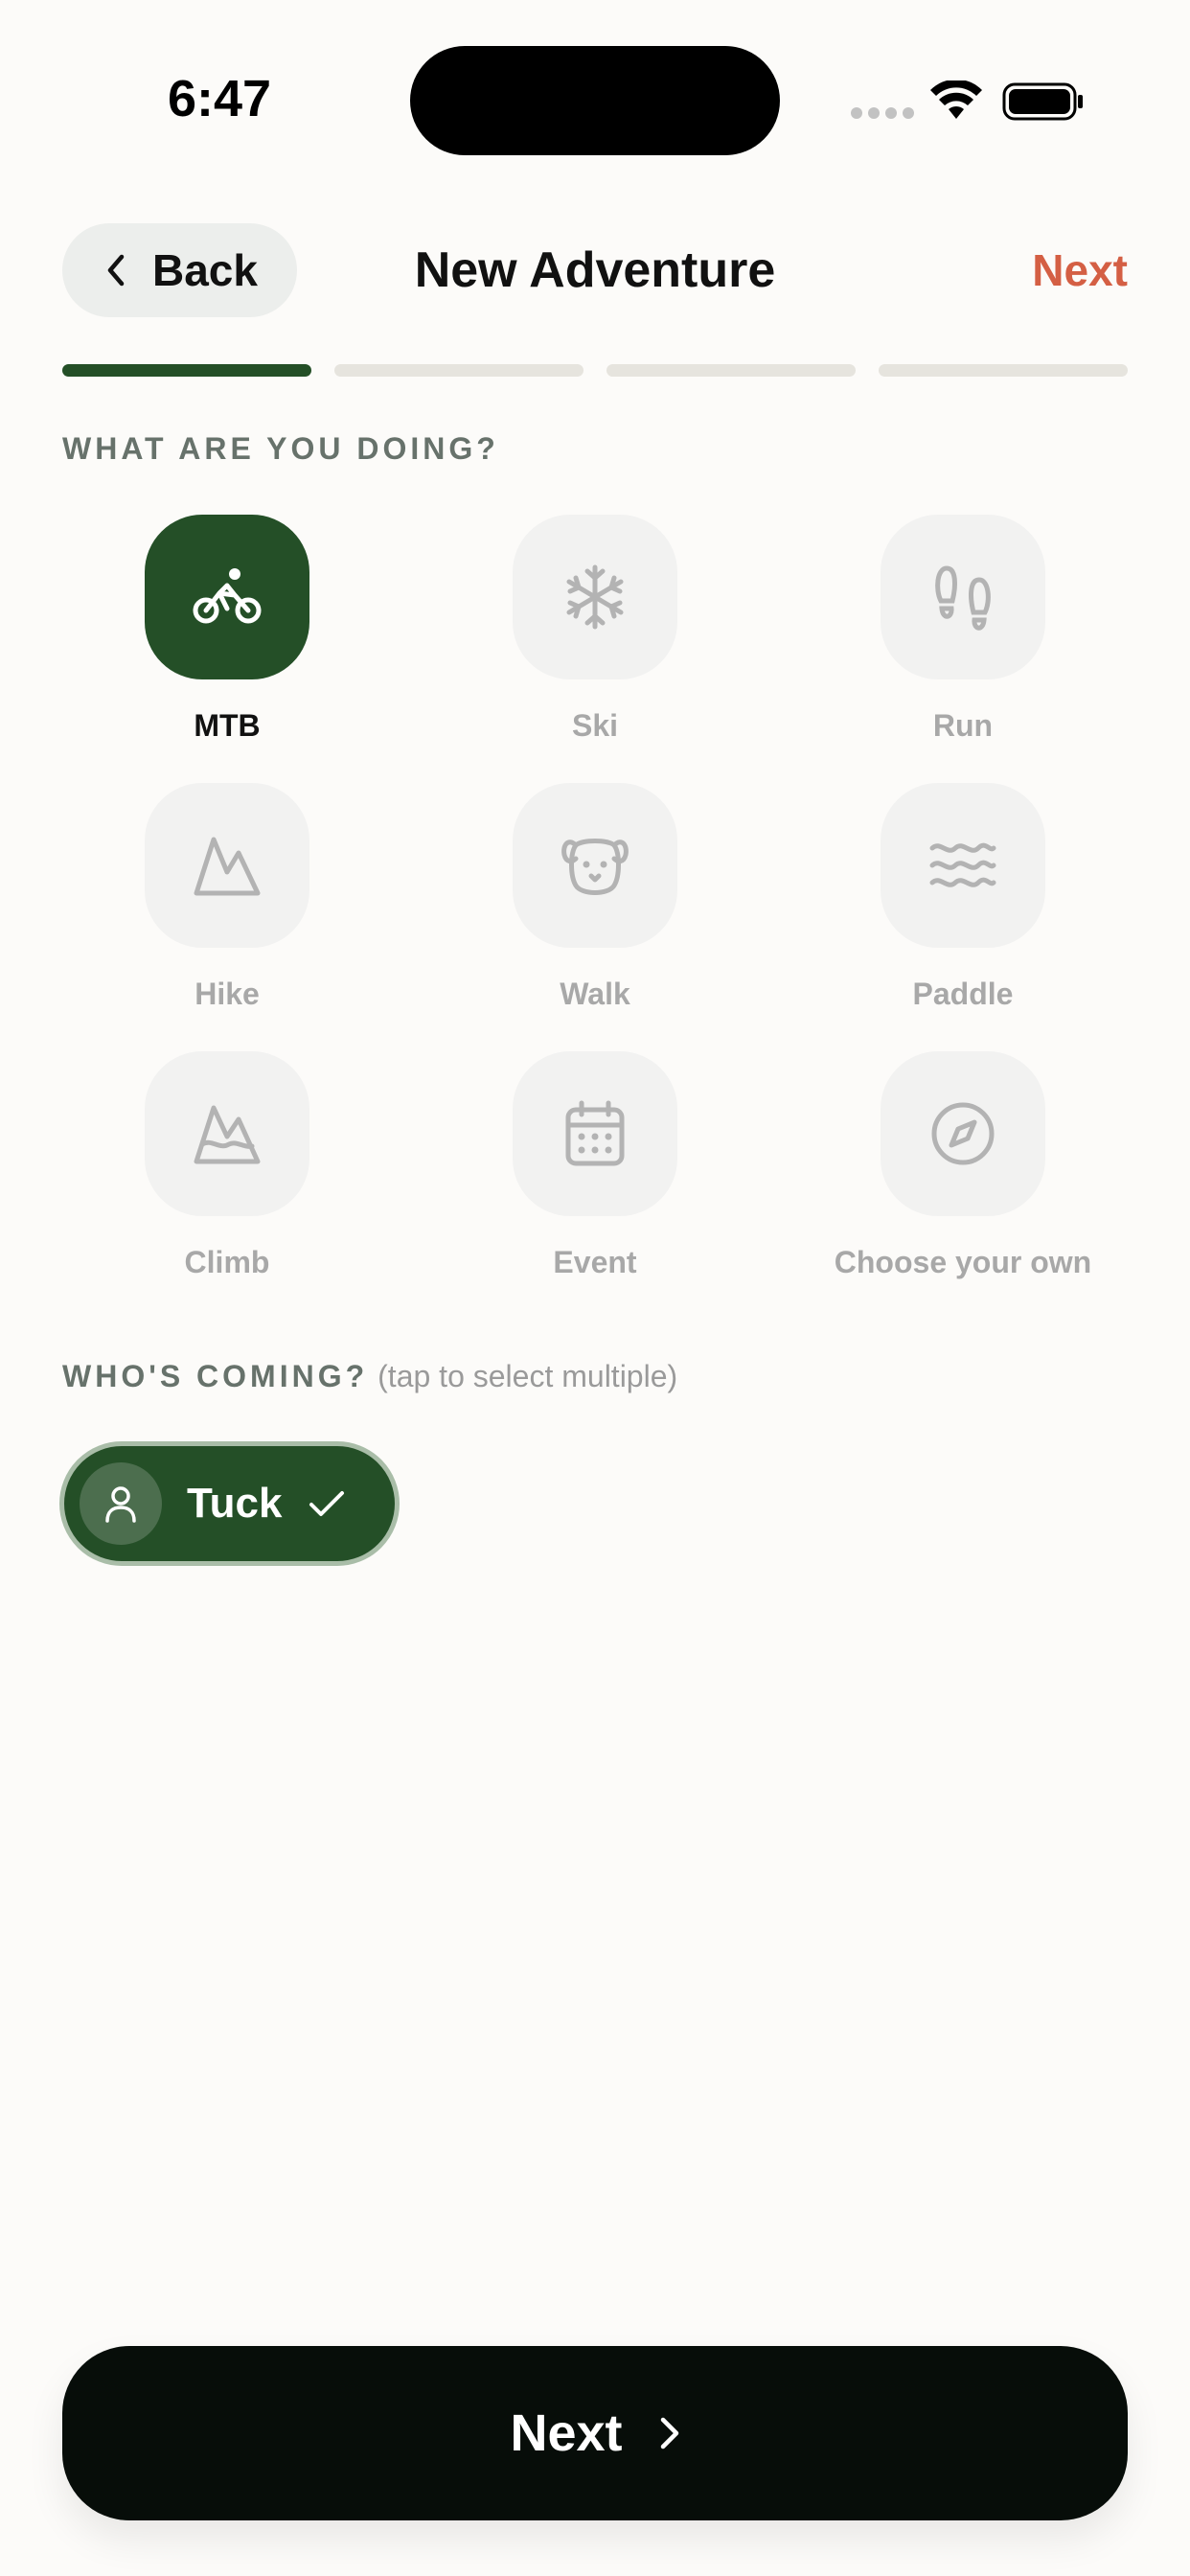  Describe the element at coordinates (228, 994) in the screenshot. I see `activity-label: Hike` at that location.